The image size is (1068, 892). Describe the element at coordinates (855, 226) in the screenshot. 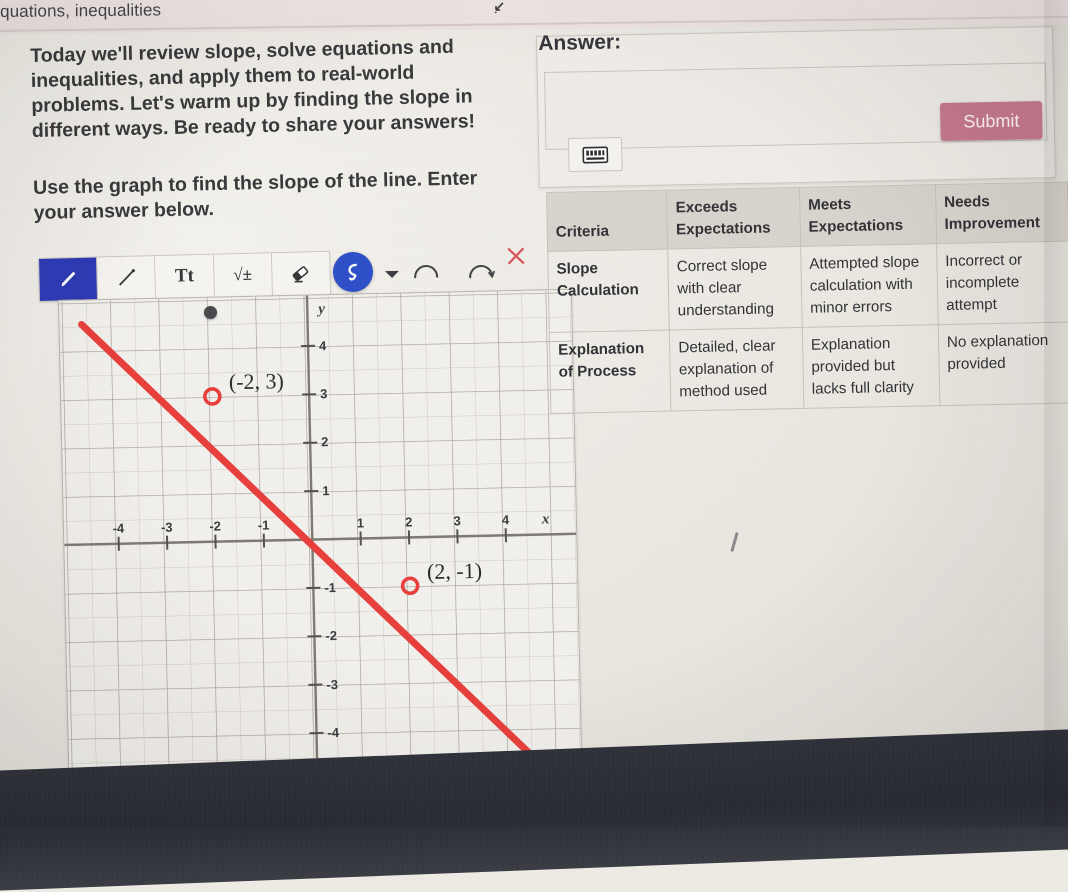

I see `rubric-col-meets-line2: Expectations` at that location.